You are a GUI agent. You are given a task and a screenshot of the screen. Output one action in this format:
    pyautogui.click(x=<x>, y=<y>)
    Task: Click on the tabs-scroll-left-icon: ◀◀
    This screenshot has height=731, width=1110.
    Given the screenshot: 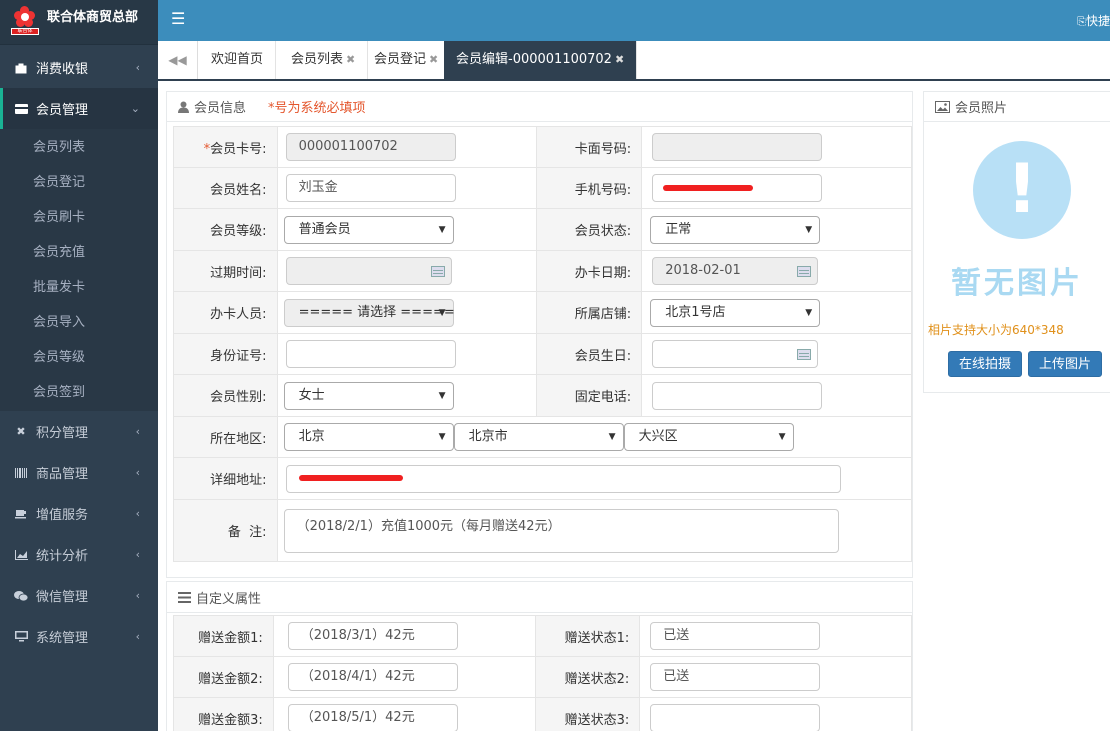 What is the action you would take?
    pyautogui.click(x=178, y=60)
    